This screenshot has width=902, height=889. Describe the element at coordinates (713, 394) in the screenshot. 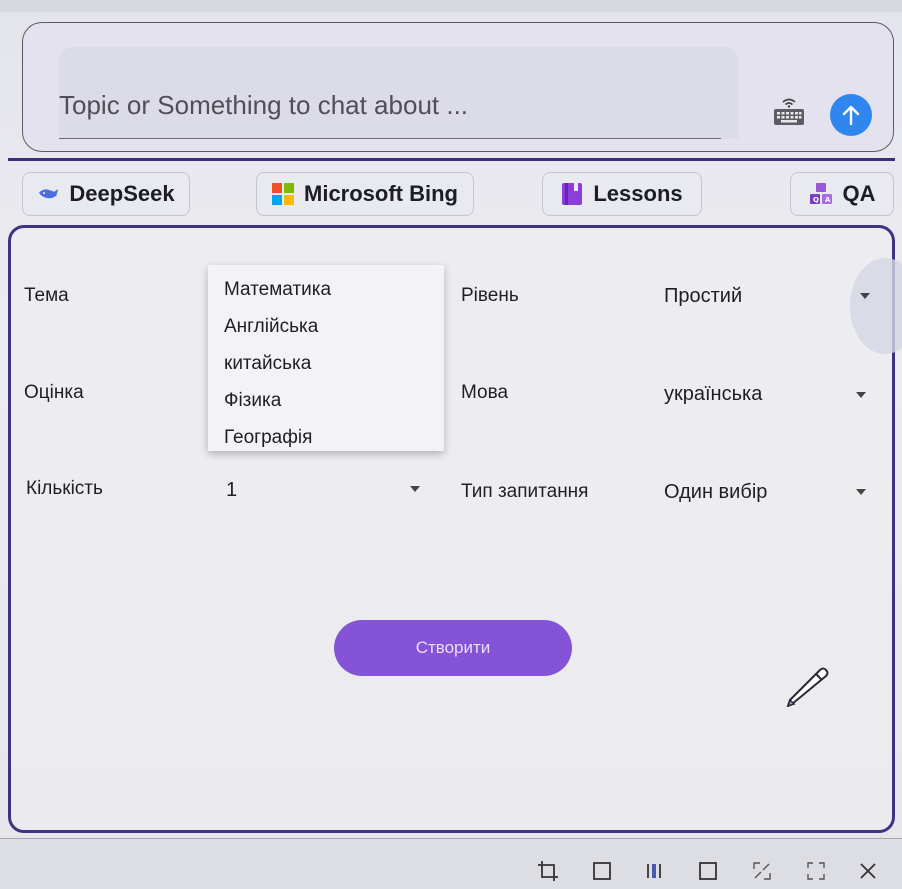

I see `language-select: українська` at that location.